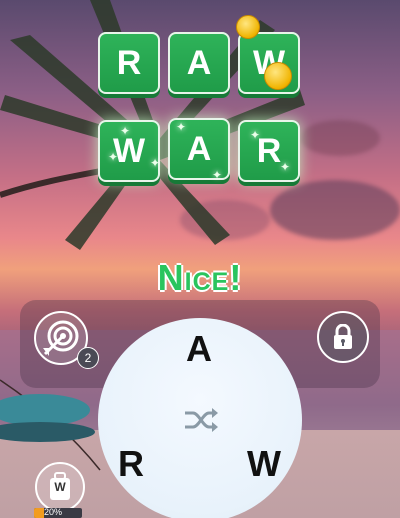  Describe the element at coordinates (199, 349) in the screenshot. I see `wheel-letter-a: A` at that location.